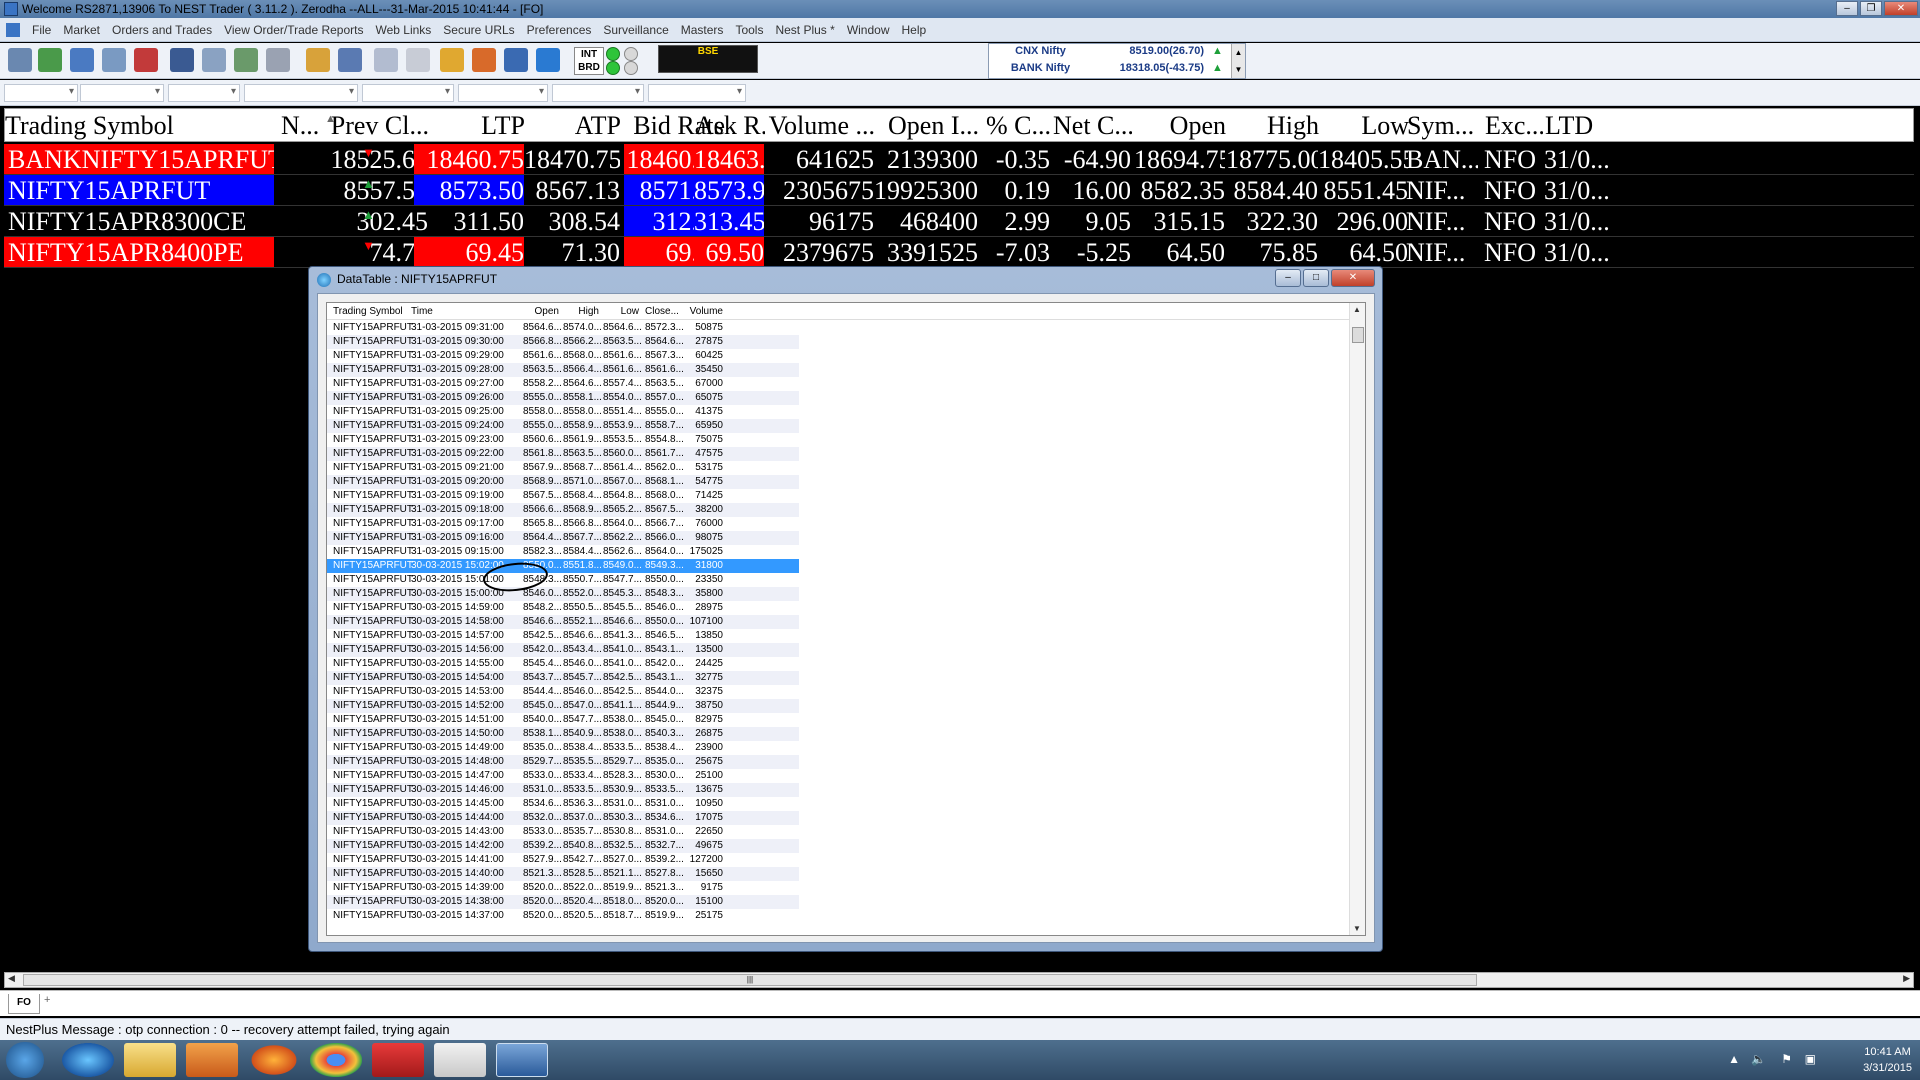  I want to click on datatable-column-header-3: High, so click(581, 311).